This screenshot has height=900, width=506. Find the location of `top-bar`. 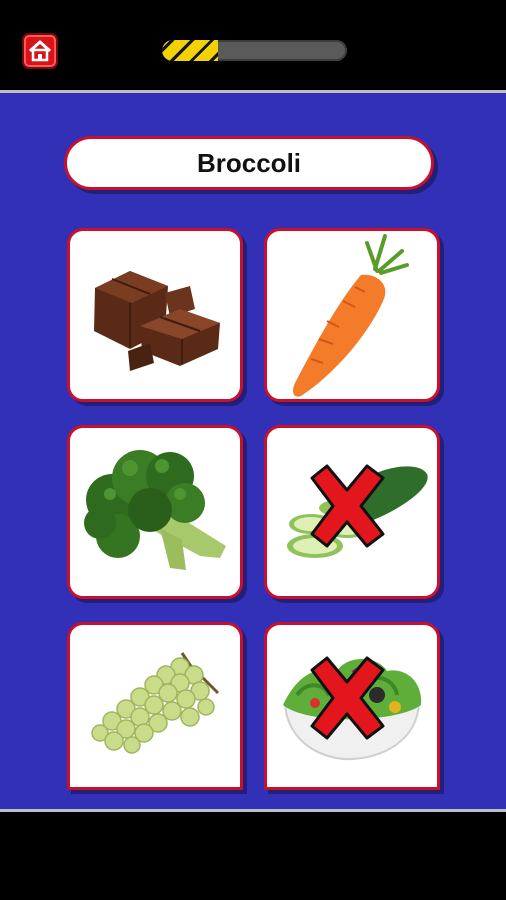

top-bar is located at coordinates (253, 46).